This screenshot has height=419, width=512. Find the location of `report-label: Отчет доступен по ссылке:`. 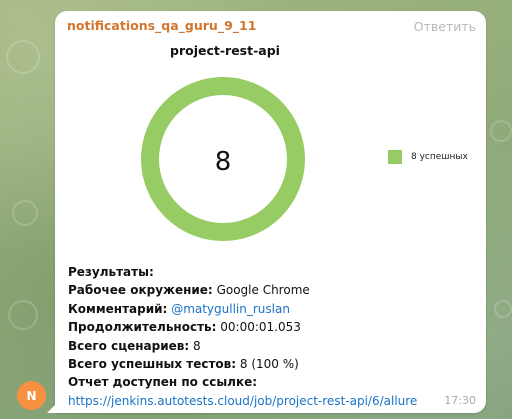

report-label: Отчет доступен по ссылке: is located at coordinates (163, 382).